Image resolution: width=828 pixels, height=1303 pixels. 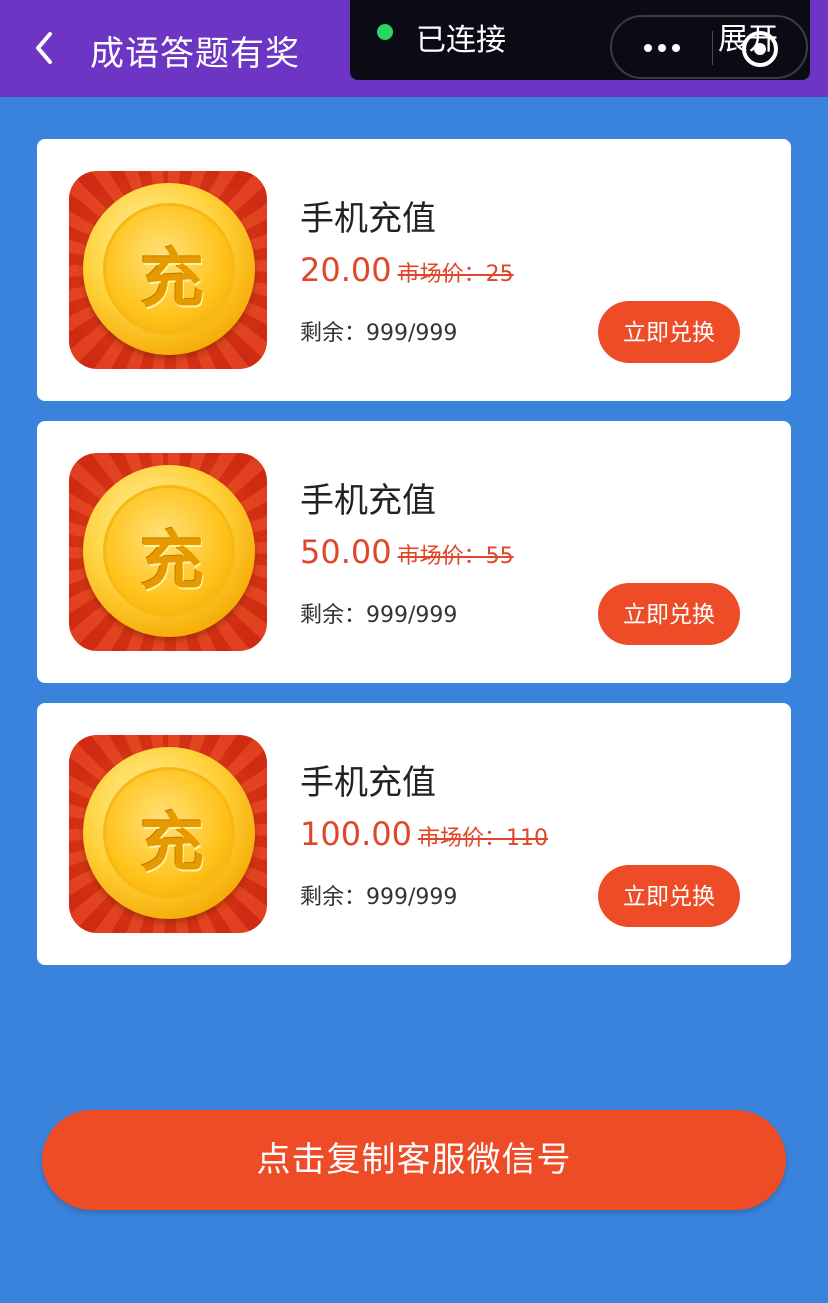 What do you see at coordinates (455, 556) in the screenshot?
I see `market-price: 市场价：55` at bounding box center [455, 556].